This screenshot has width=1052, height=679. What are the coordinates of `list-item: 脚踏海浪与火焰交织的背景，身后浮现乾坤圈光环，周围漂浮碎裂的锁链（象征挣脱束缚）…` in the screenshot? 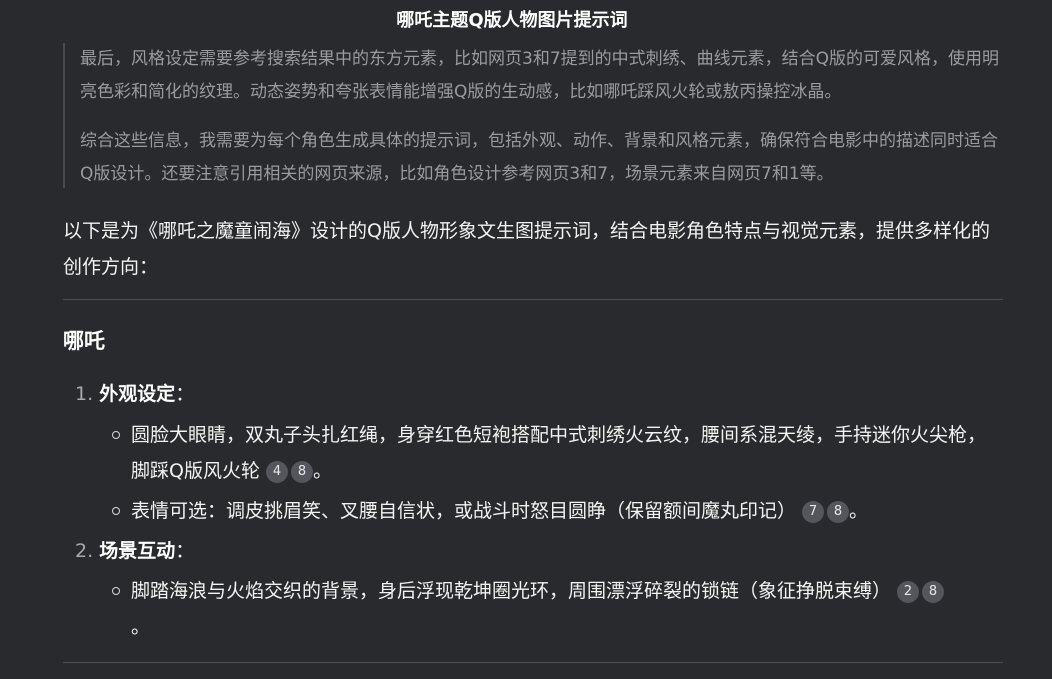 It's located at (567, 609).